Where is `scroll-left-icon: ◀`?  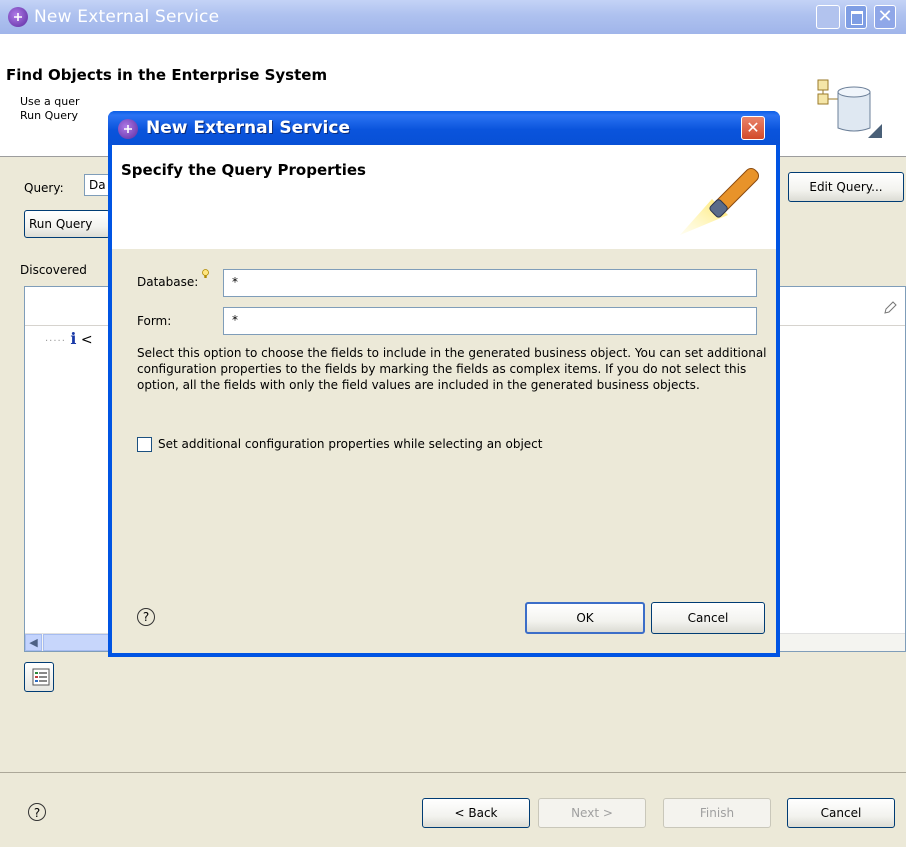
scroll-left-icon: ◀ is located at coordinates (33, 642).